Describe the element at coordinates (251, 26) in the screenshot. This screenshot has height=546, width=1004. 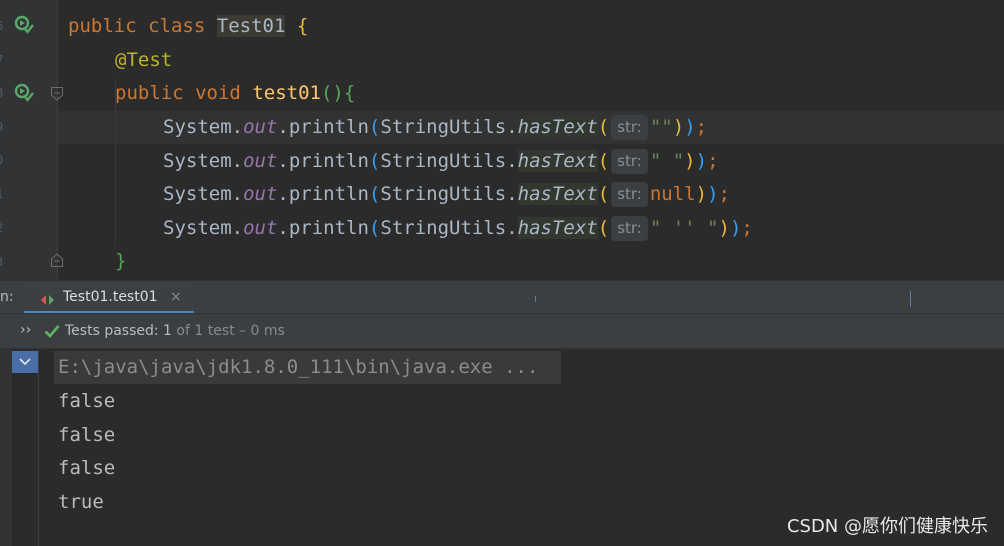
I see `class-name: Test01` at that location.